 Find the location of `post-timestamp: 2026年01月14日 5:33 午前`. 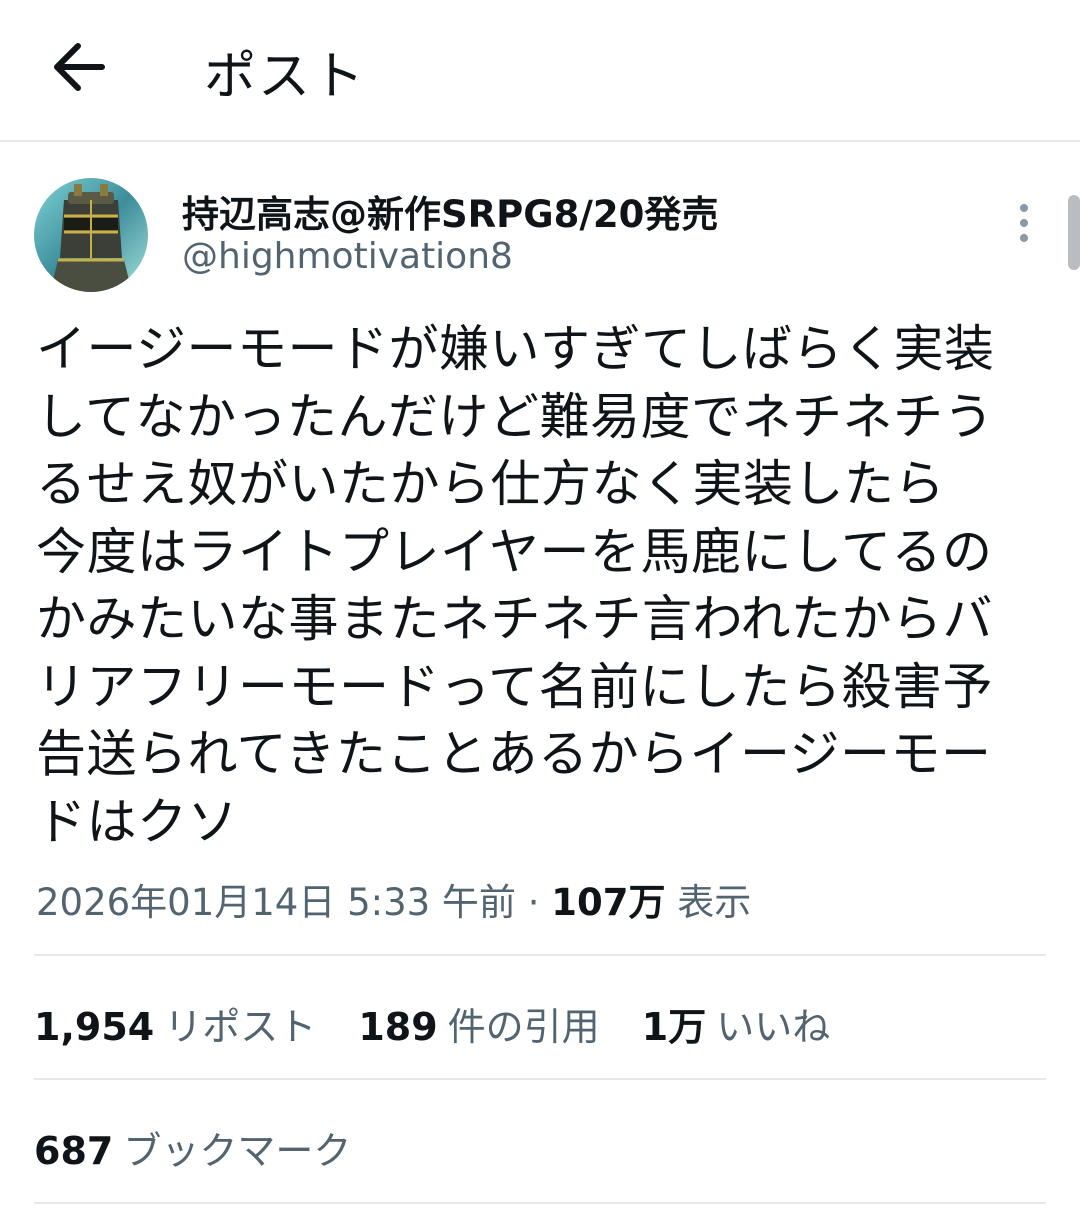

post-timestamp: 2026年01月14日 5:33 午前 is located at coordinates (276, 902).